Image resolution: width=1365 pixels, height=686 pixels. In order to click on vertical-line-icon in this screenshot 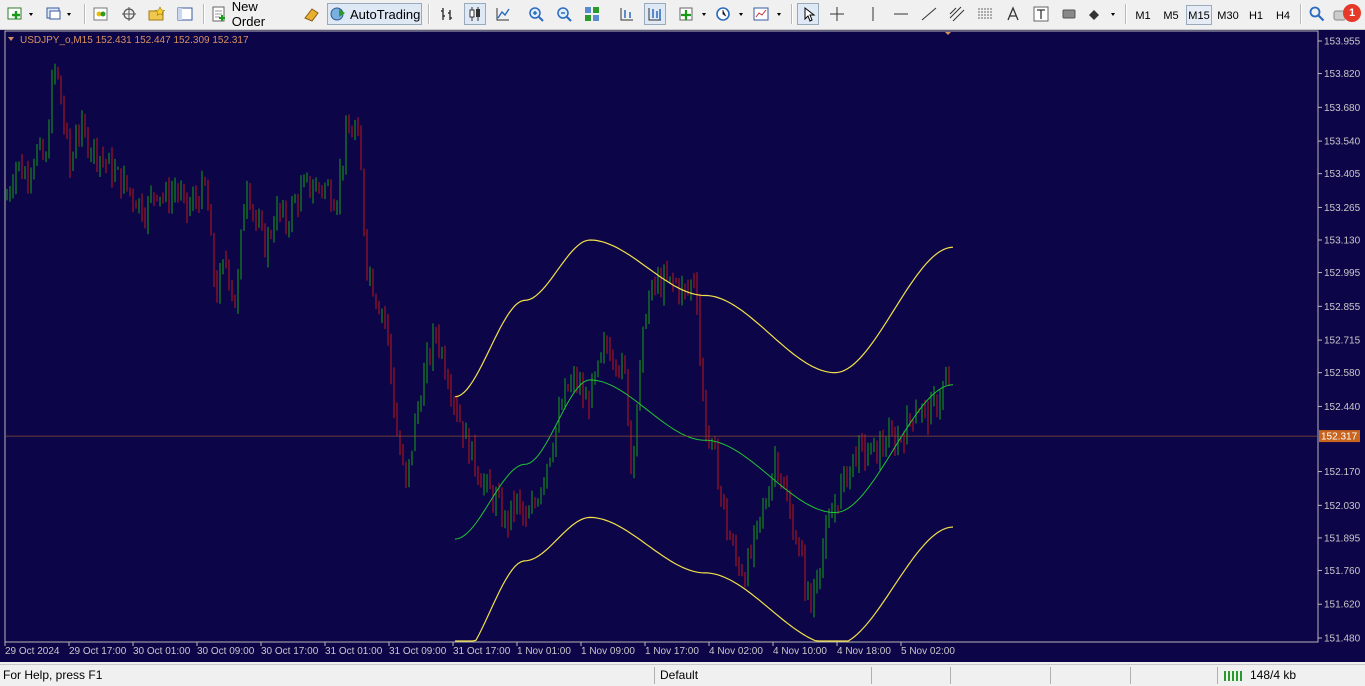, I will do `click(873, 14)`.